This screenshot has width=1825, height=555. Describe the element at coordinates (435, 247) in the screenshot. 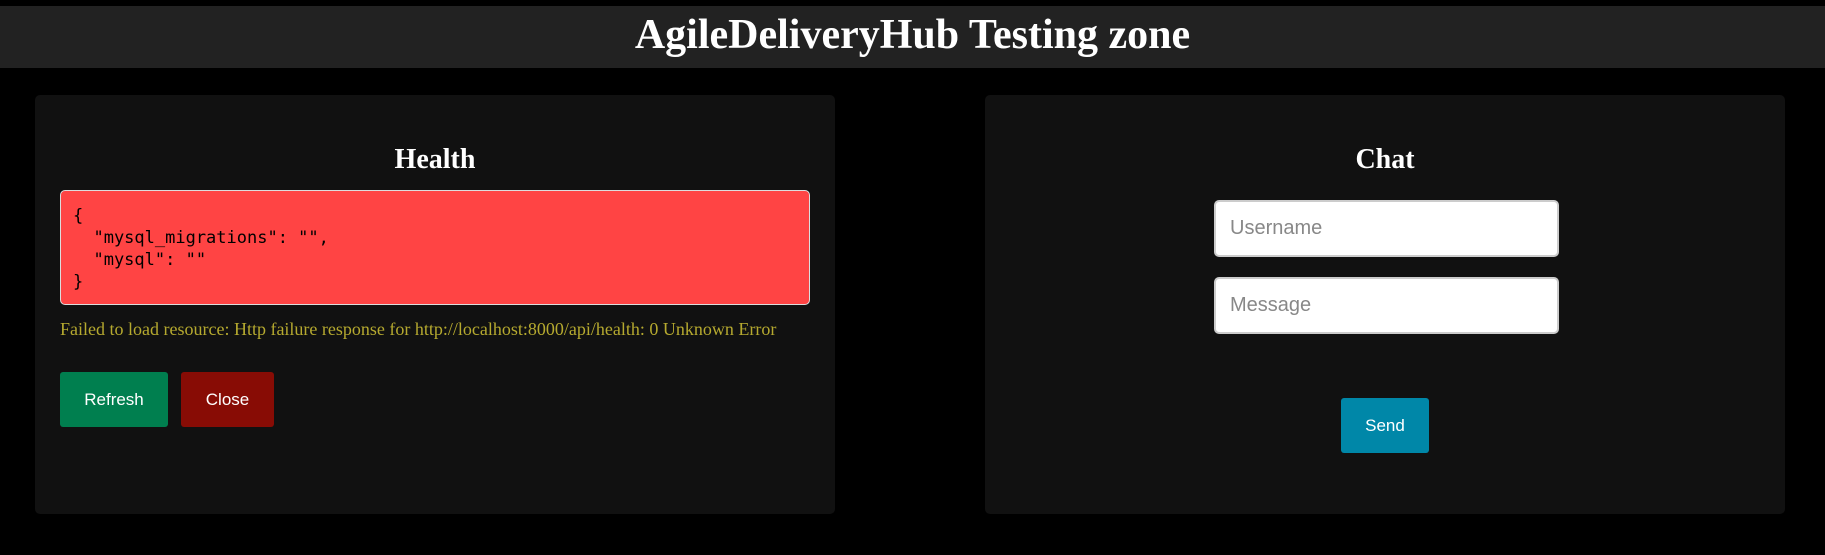

I see `health-json-output: { "mysql_migrations": "", "mysql": "" }` at that location.